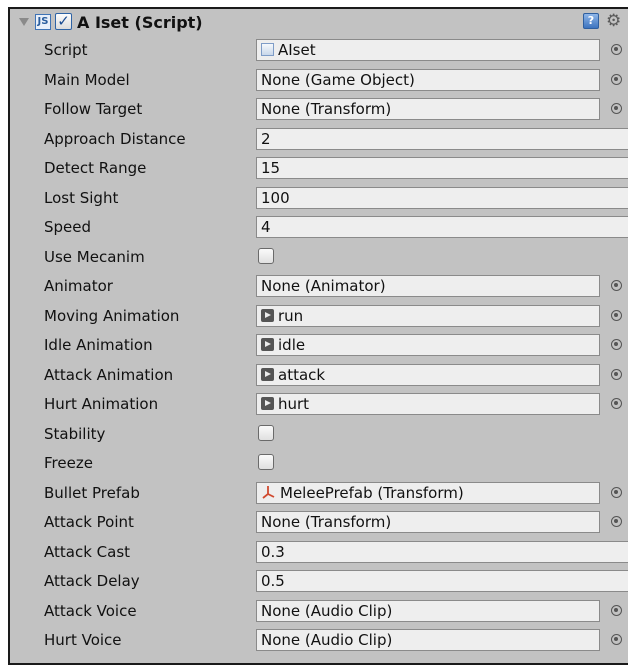 Image resolution: width=628 pixels, height=665 pixels. Describe the element at coordinates (94, 256) in the screenshot. I see `property-label: Use Mecanim` at that location.